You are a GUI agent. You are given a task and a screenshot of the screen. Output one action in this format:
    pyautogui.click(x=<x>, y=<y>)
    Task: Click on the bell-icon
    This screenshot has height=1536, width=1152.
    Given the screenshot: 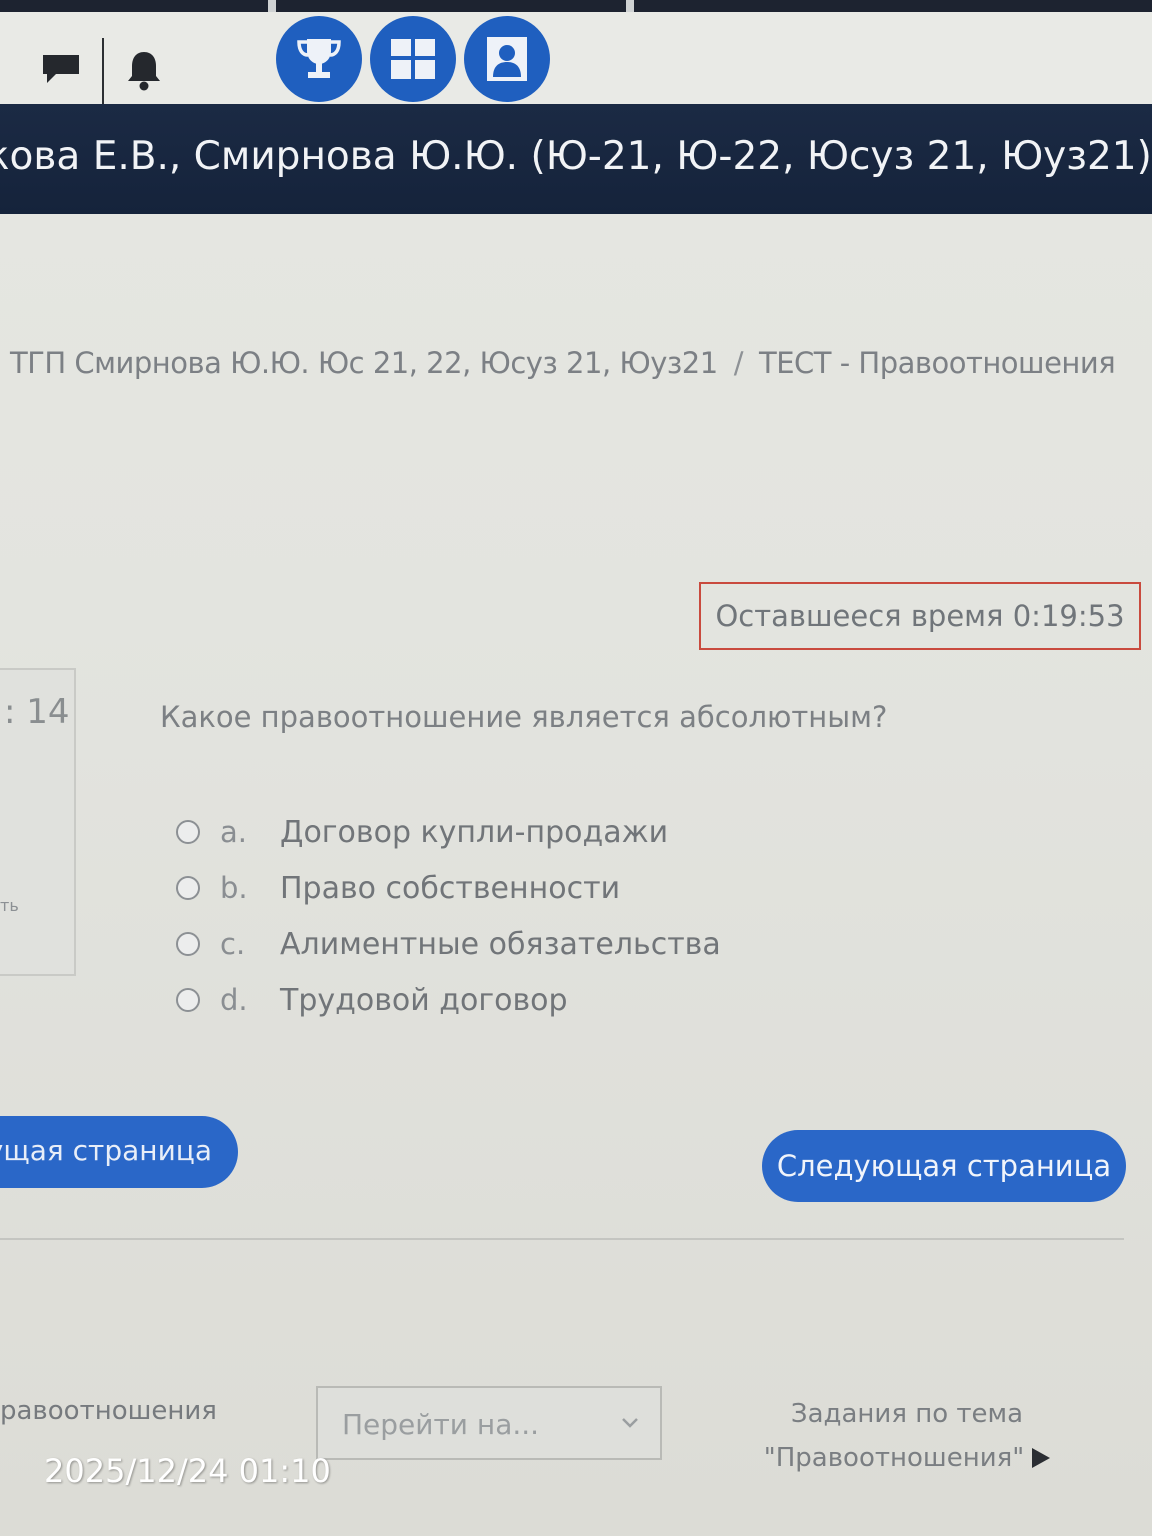 What is the action you would take?
    pyautogui.click(x=144, y=70)
    